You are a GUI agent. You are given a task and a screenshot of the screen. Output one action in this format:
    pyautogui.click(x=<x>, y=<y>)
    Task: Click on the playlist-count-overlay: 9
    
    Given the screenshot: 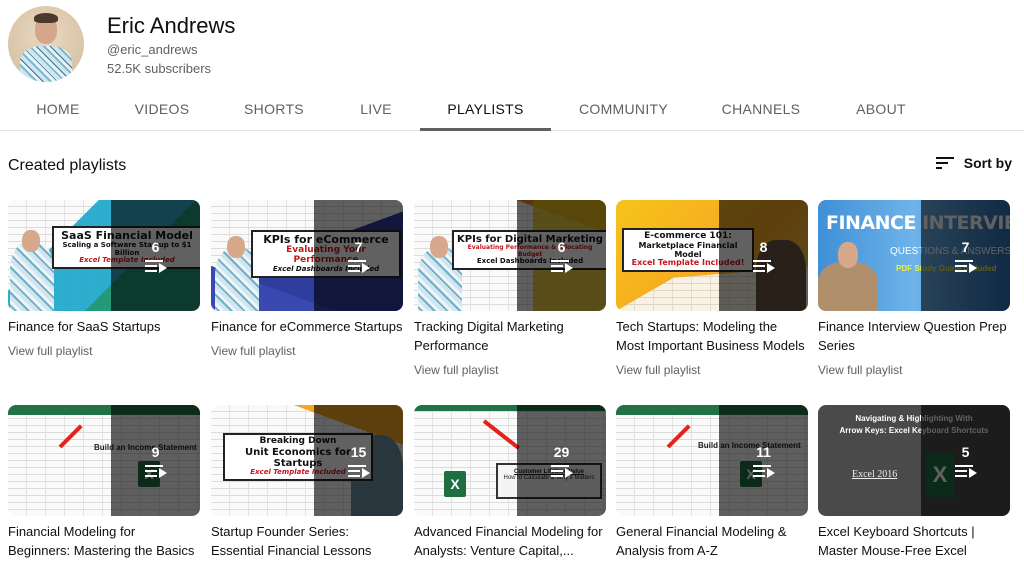 What is the action you would take?
    pyautogui.click(x=155, y=460)
    